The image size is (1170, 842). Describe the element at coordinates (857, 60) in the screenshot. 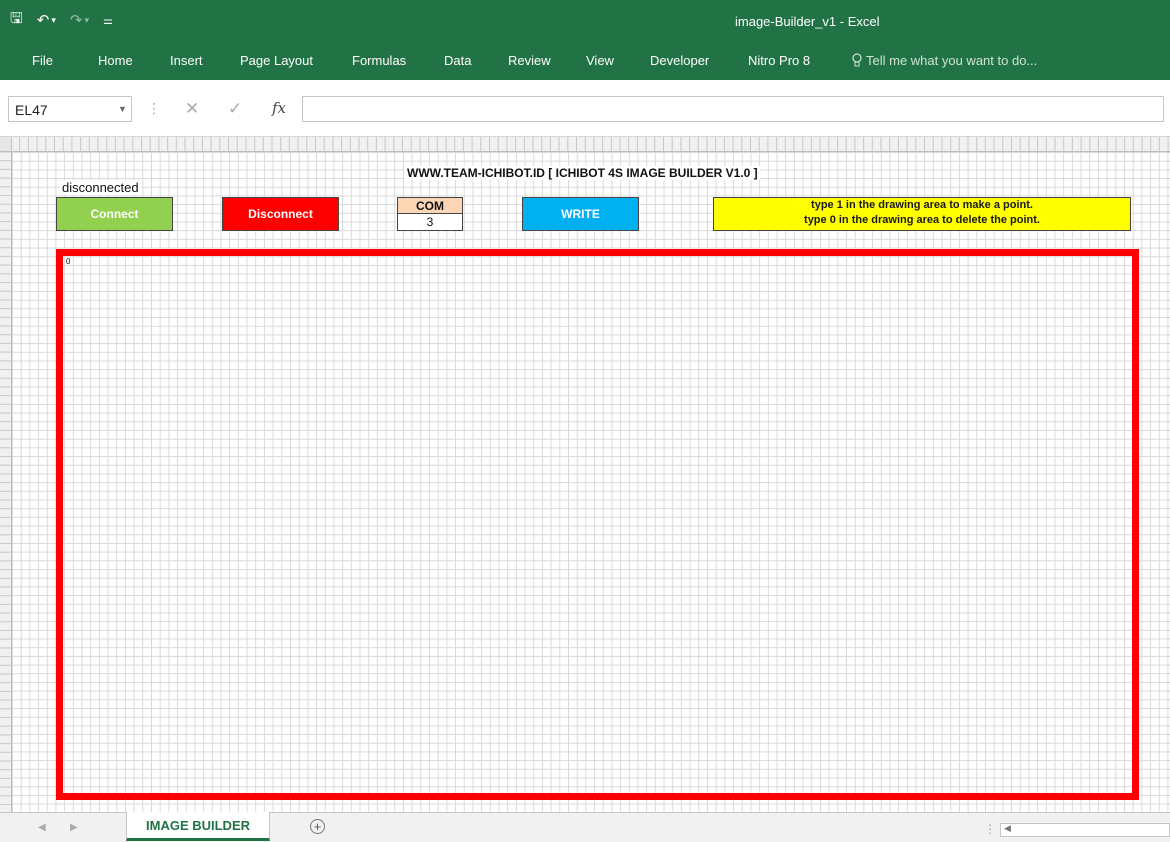

I see `lightbulb-icon` at that location.